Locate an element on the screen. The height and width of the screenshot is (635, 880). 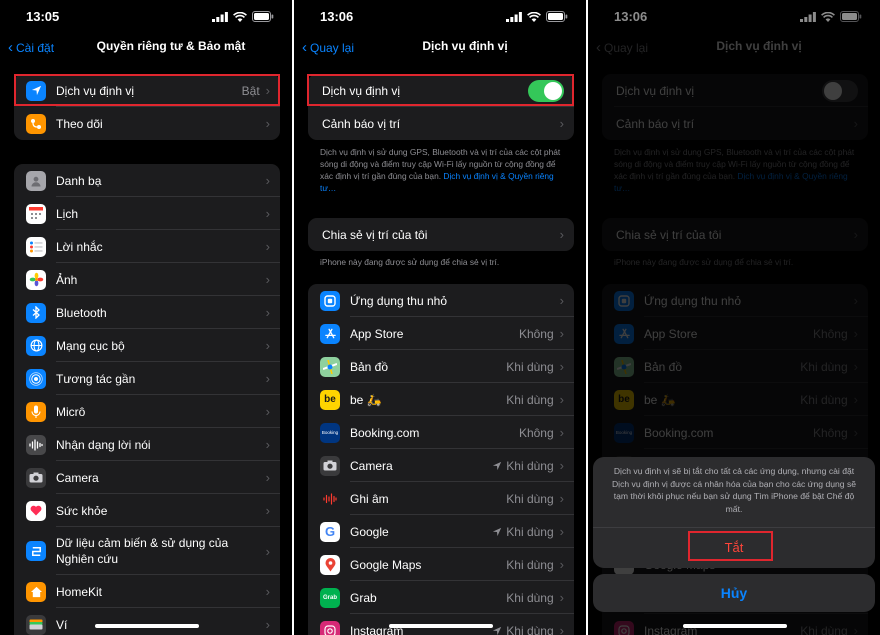
back-button: ‹ Cài đặt is located at coordinates (31, 47).